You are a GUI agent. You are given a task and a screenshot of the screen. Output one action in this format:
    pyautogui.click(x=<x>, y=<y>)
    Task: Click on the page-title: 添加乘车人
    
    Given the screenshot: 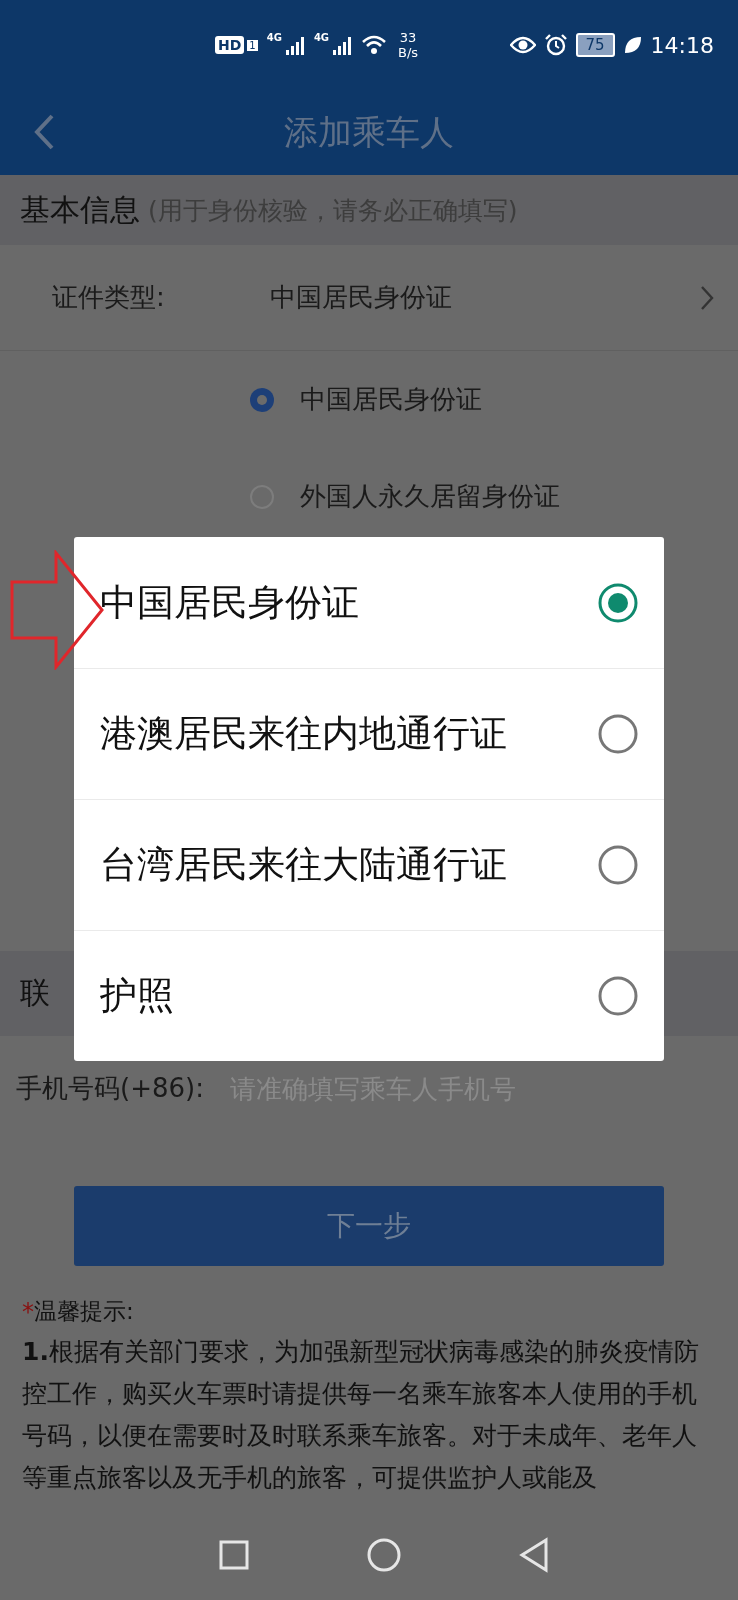 What is the action you would take?
    pyautogui.click(x=369, y=132)
    